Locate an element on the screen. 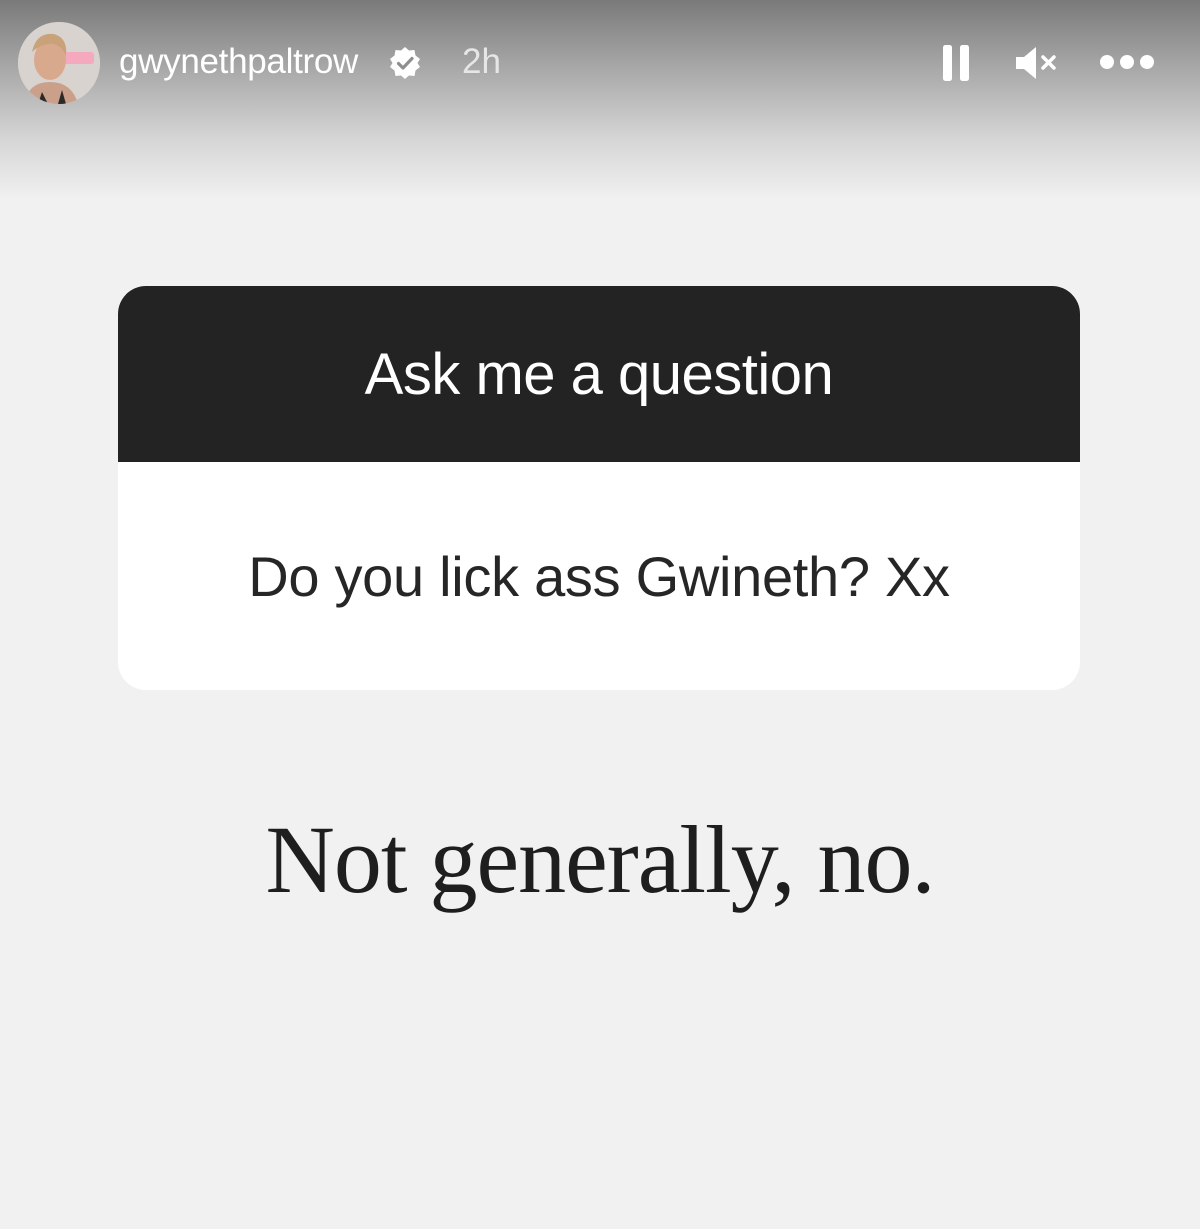  story-header: gwynethpaltrow 2h is located at coordinates (600, 62).